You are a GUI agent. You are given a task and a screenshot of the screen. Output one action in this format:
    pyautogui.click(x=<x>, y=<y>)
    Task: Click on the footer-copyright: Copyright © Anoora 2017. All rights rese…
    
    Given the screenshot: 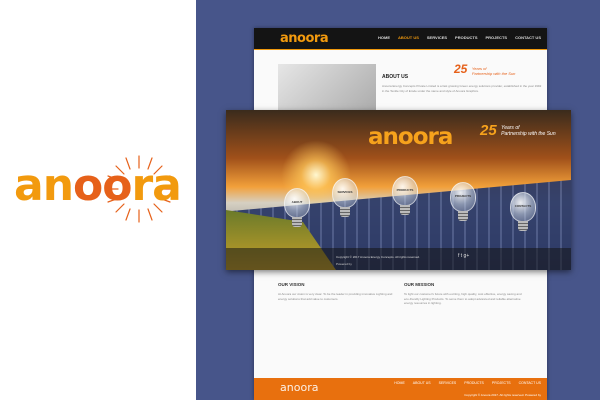 What is the action you would take?
    pyautogui.click(x=502, y=395)
    